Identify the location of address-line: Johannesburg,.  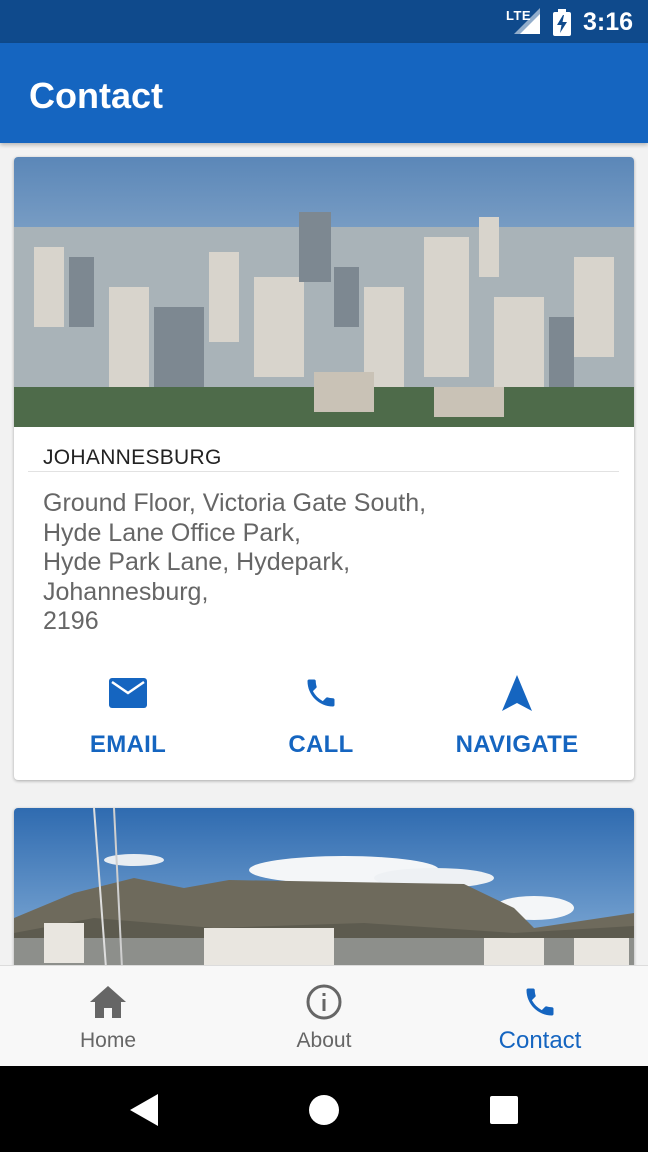
(126, 591).